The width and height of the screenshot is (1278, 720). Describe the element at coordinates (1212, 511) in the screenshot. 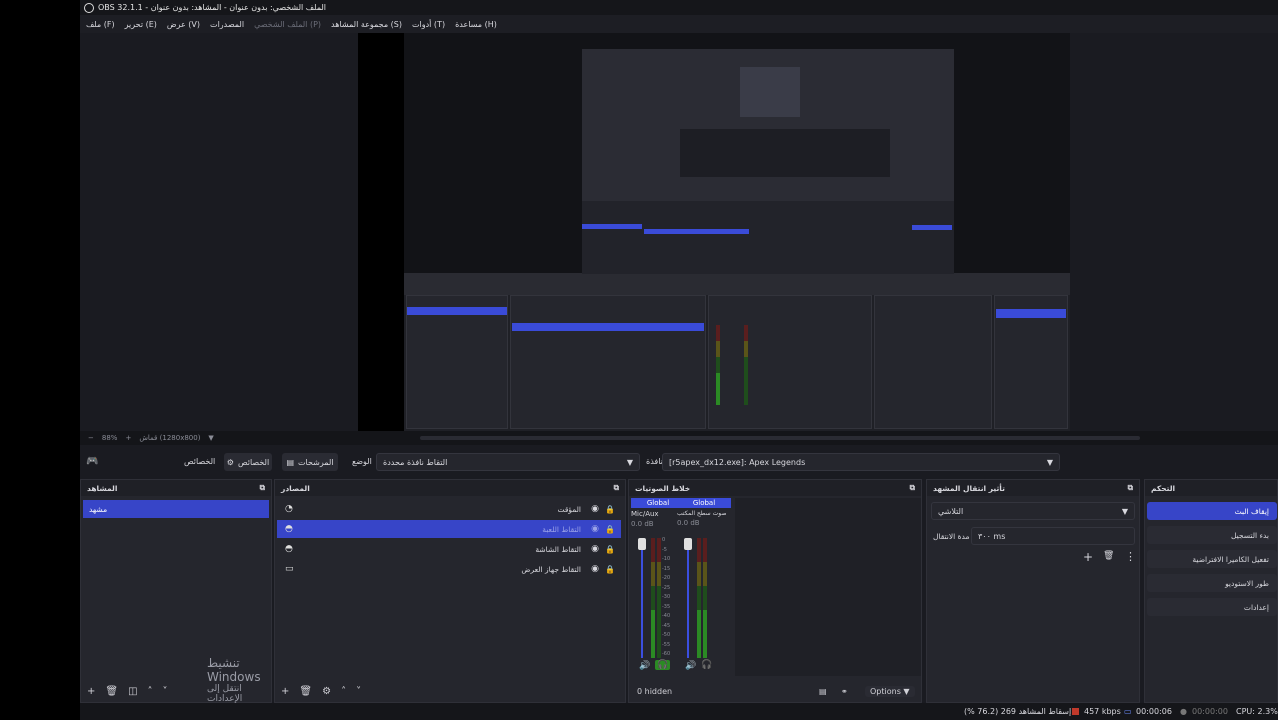

I see `stop-streaming-button: إيقاف البث` at that location.